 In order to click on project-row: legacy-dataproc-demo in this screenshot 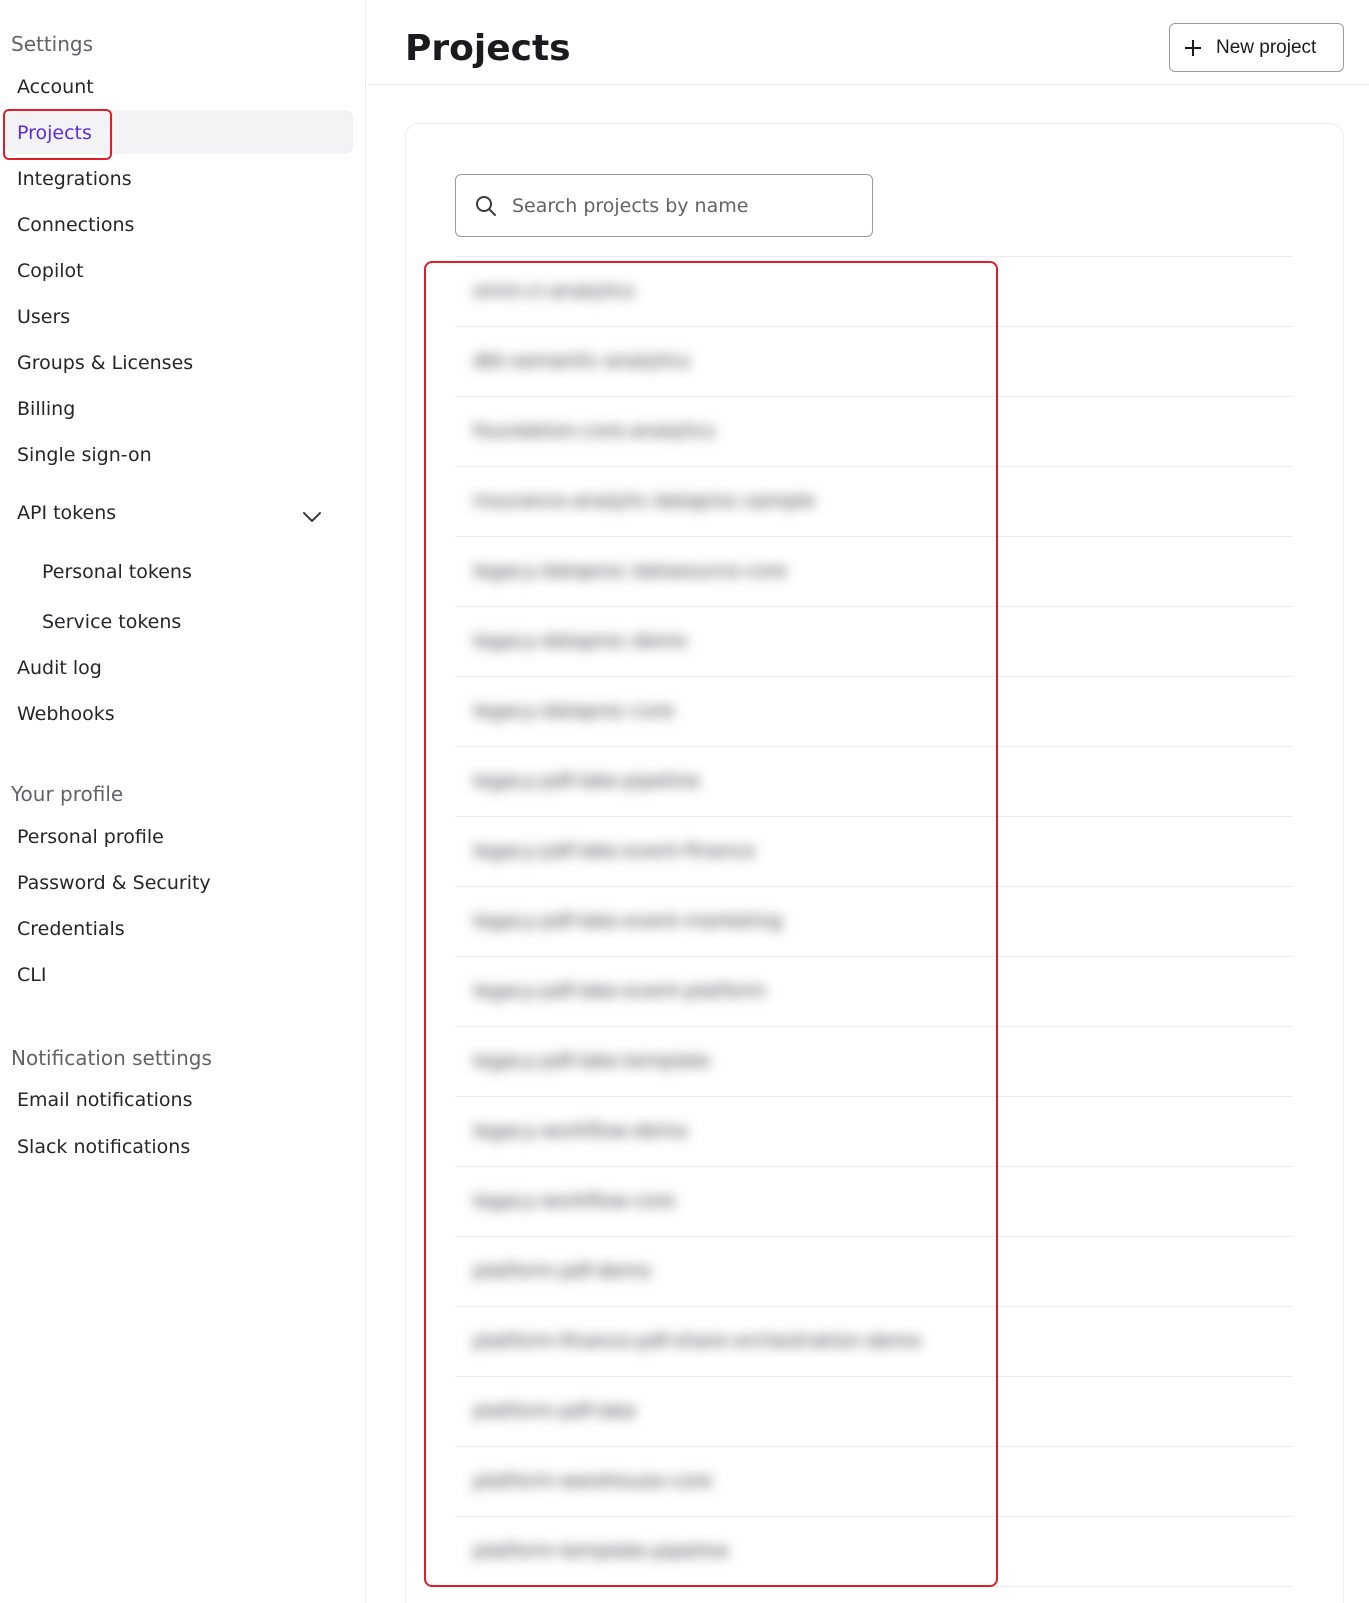, I will do `click(873, 640)`.